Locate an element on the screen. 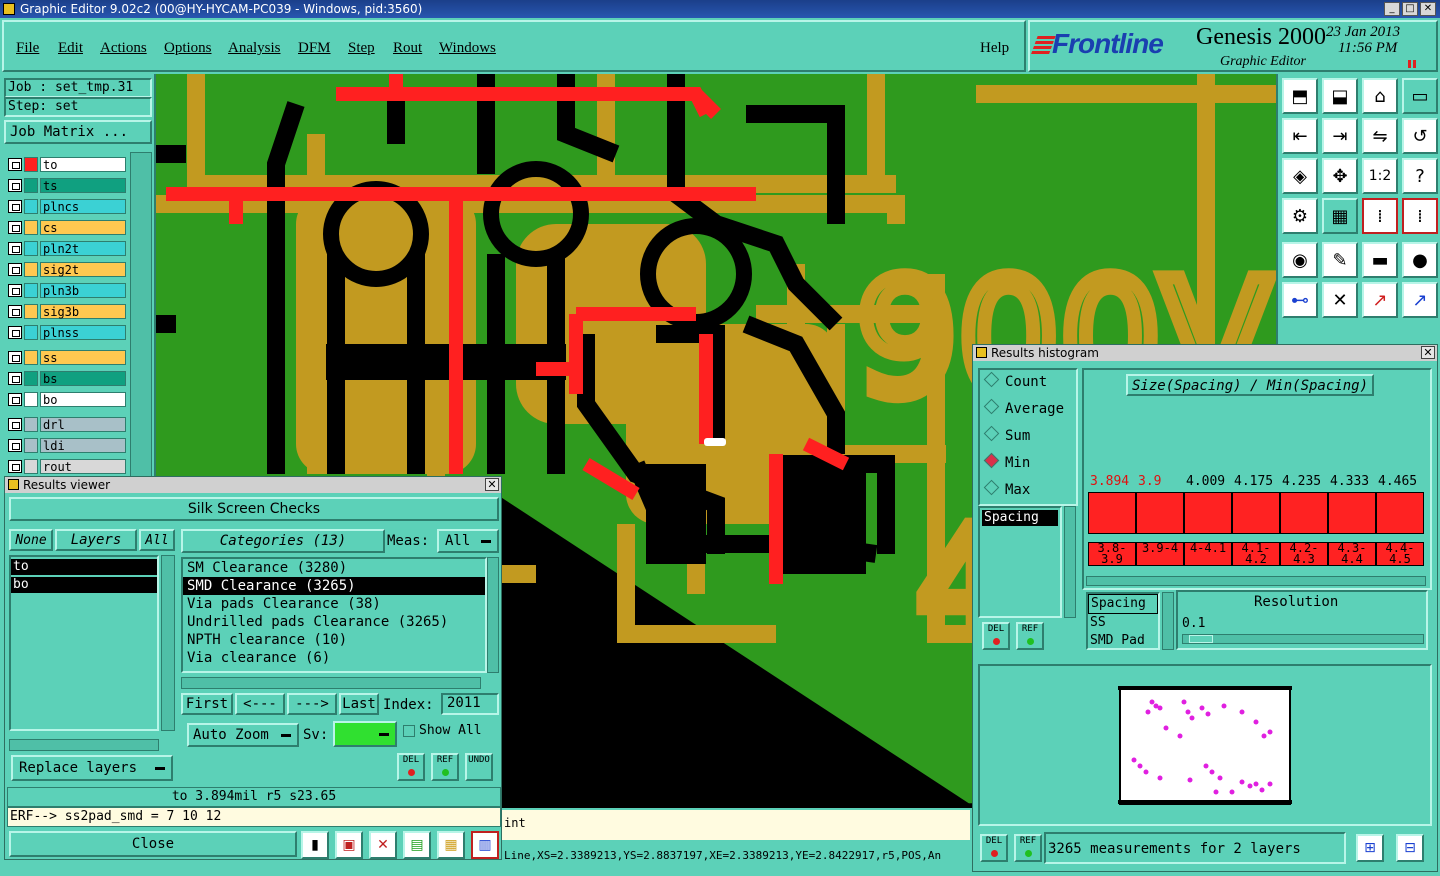  tool-link-icon: ↗ is located at coordinates (1380, 300).